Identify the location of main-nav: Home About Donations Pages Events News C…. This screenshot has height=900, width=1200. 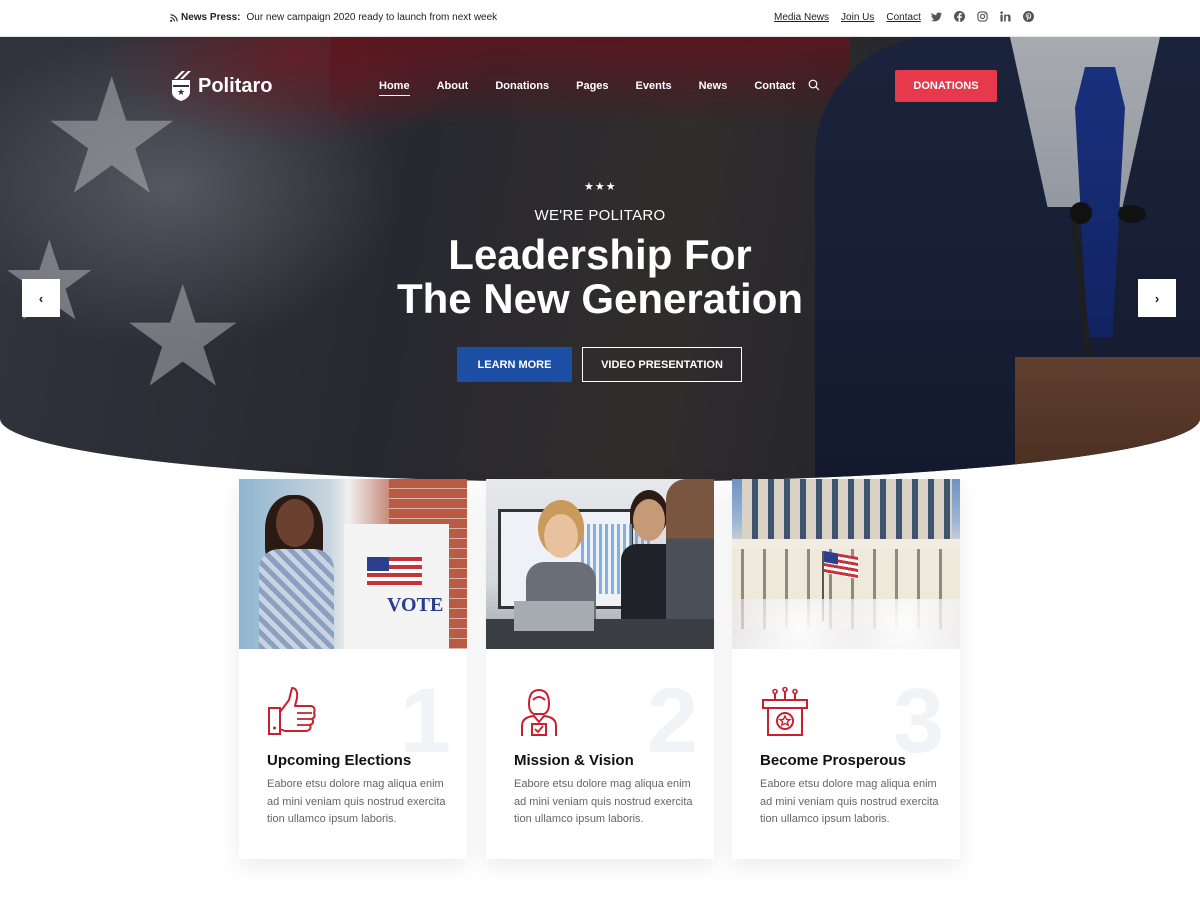
(587, 88).